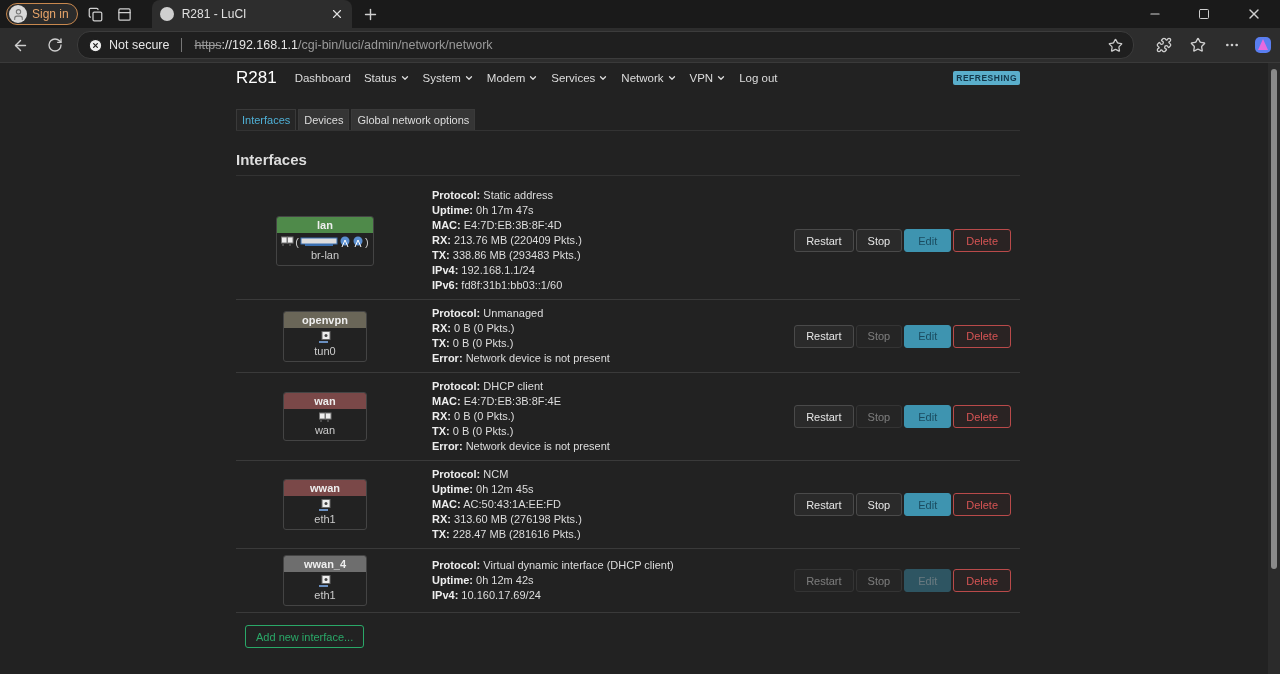 The width and height of the screenshot is (1280, 674). What do you see at coordinates (483, 489) in the screenshot?
I see `status-line: Uptime: 0h 12m 45s` at bounding box center [483, 489].